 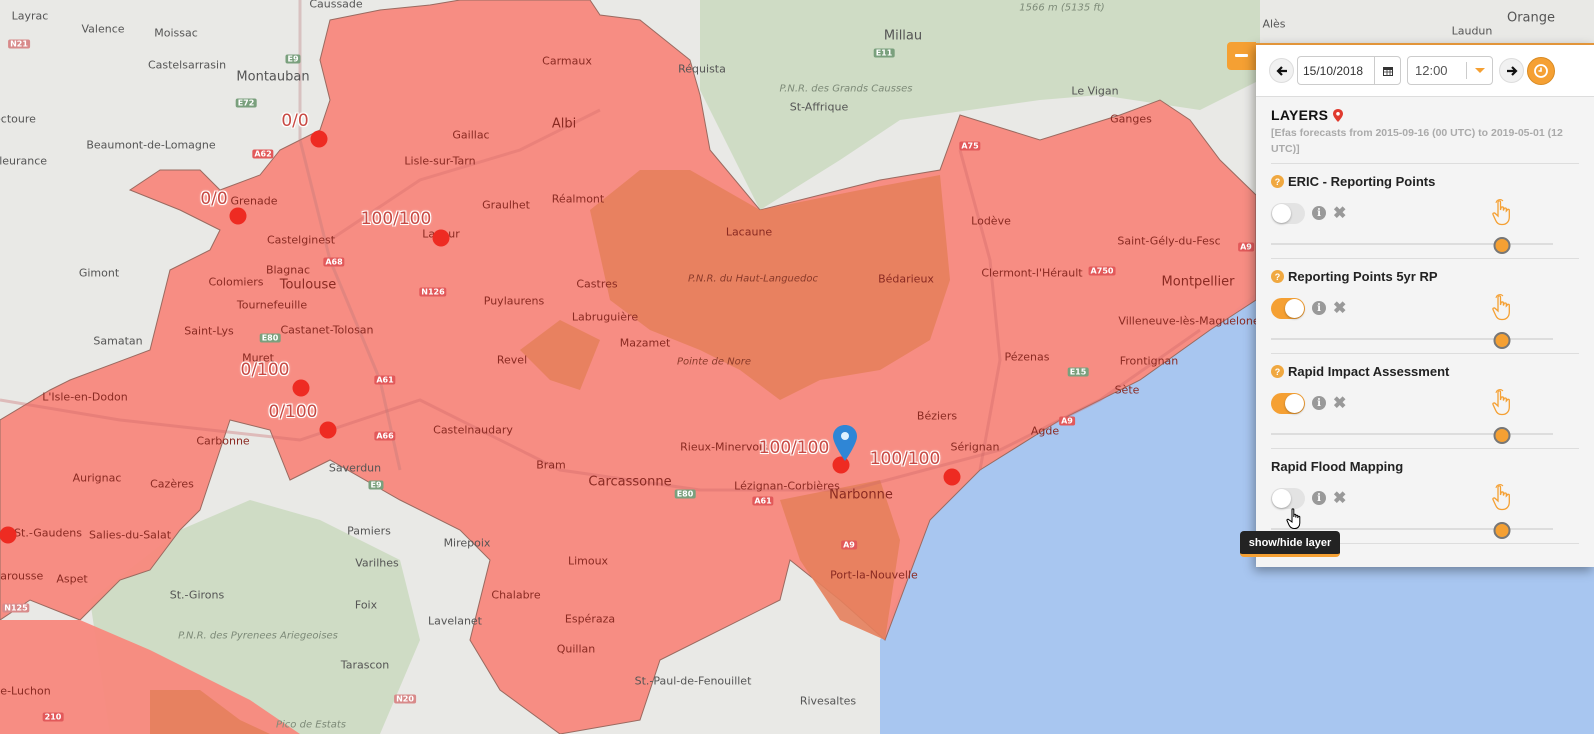 I want to click on place-label: Tarascon, so click(x=365, y=665).